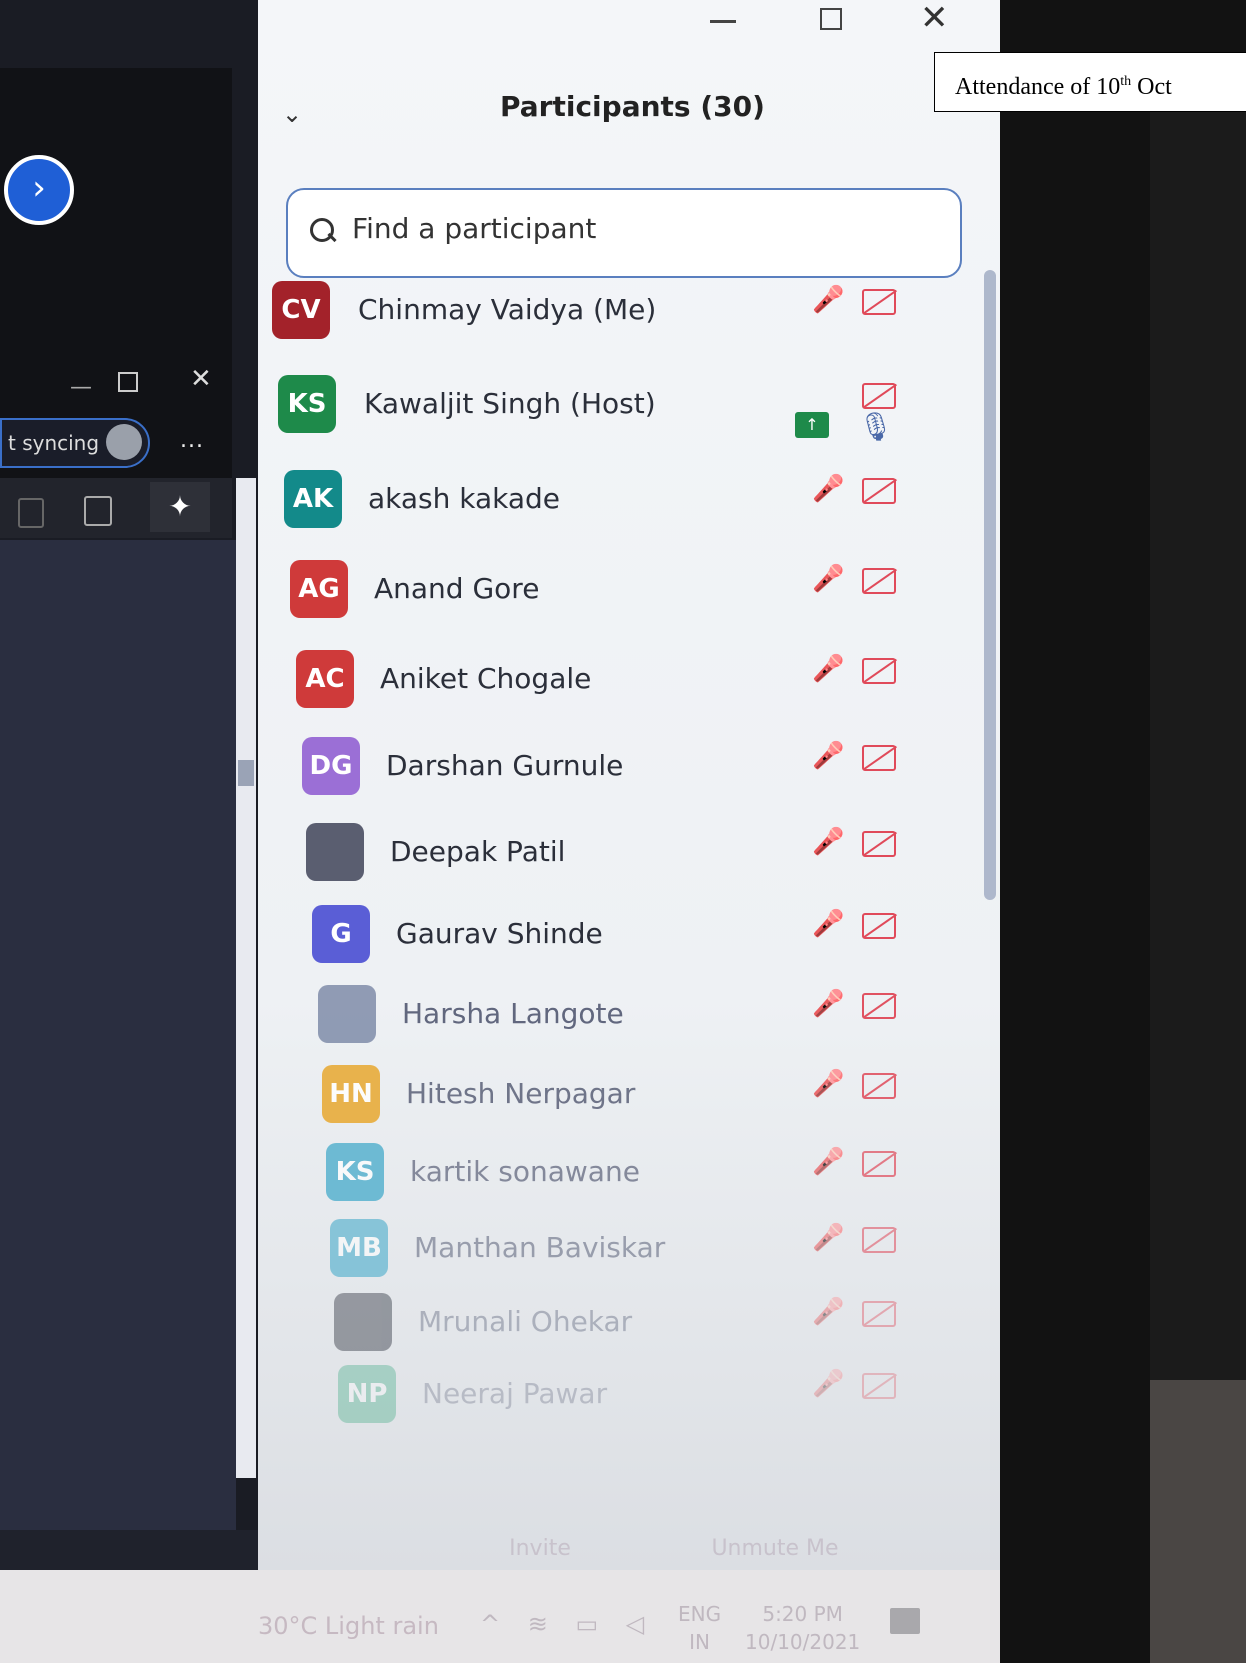 This screenshot has width=1246, height=1663. Describe the element at coordinates (525, 1171) in the screenshot. I see `participant-name: kartik sonawane` at that location.